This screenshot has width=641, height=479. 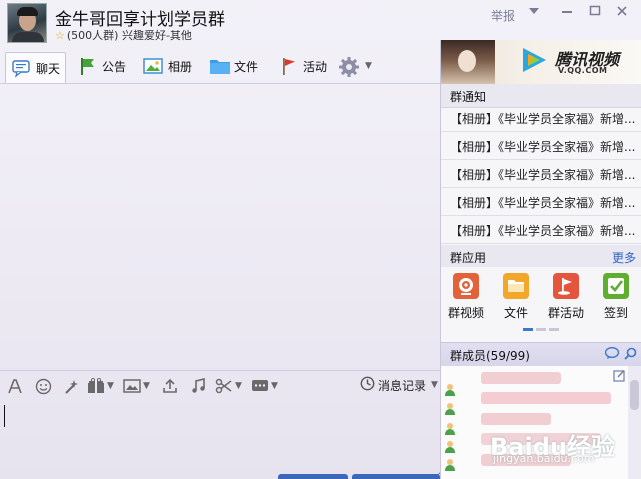 What do you see at coordinates (87, 66) in the screenshot?
I see `announcement-flag-icon` at bounding box center [87, 66].